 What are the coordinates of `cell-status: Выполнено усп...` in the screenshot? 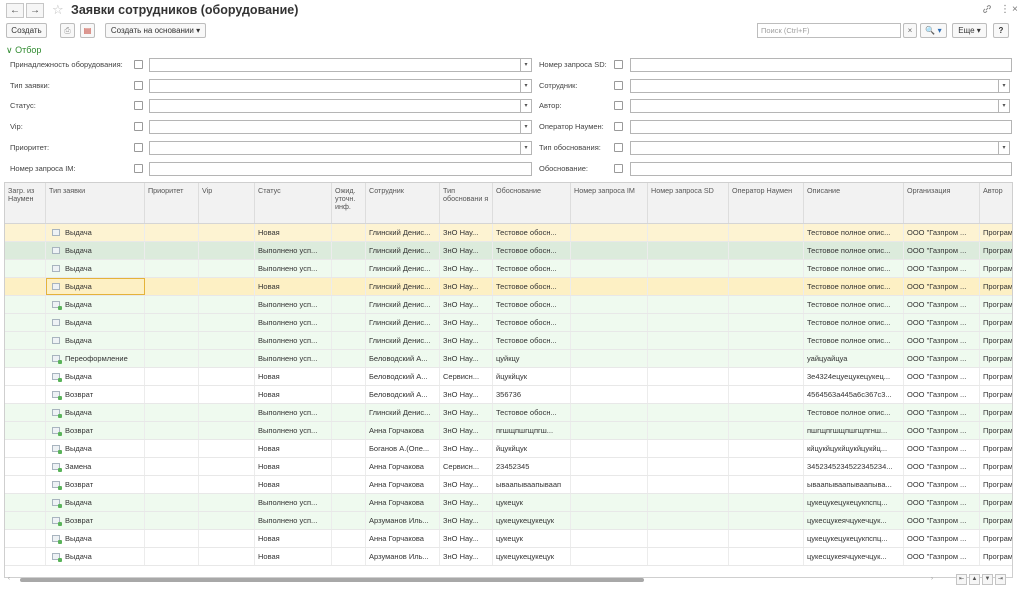 It's located at (293, 304).